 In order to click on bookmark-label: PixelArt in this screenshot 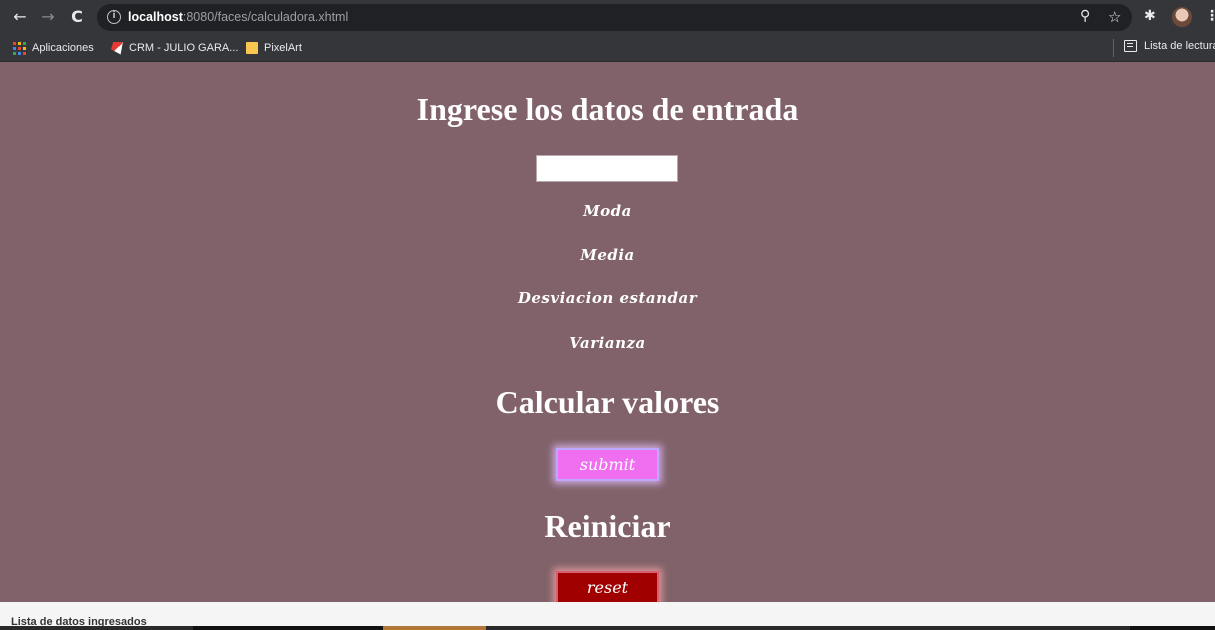, I will do `click(283, 48)`.